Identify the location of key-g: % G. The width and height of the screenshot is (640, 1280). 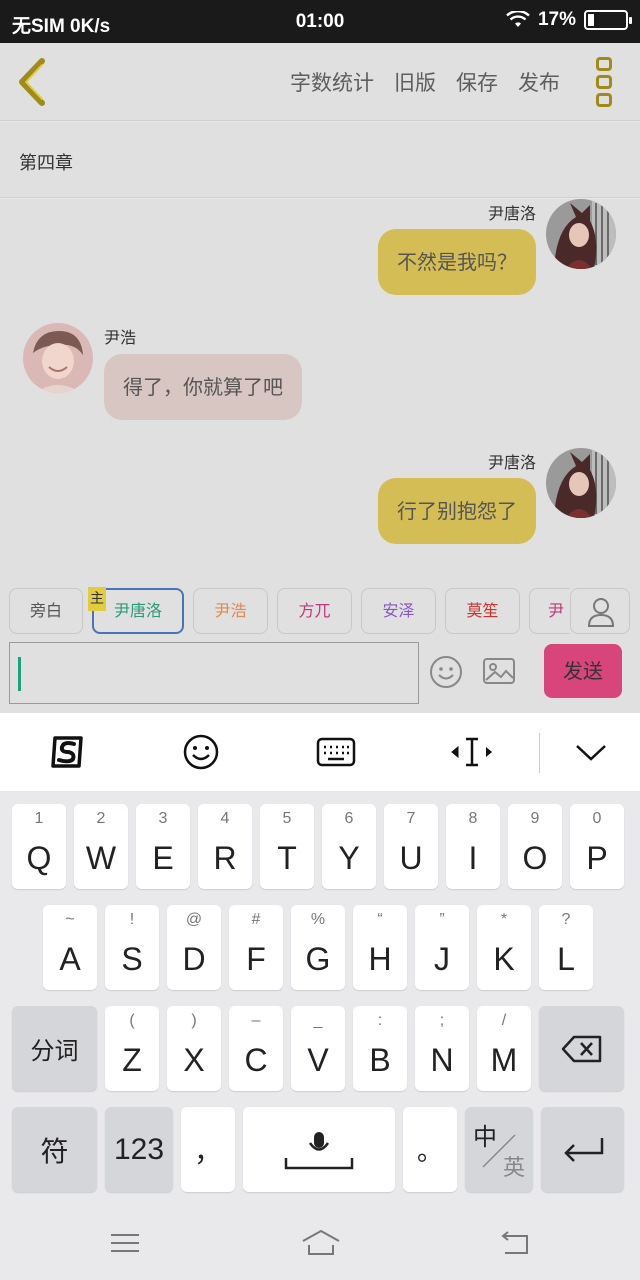
(318, 947).